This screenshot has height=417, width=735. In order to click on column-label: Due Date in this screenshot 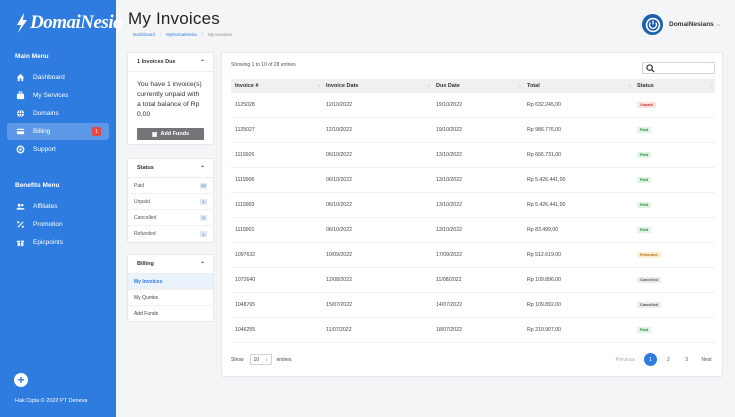, I will do `click(448, 86)`.